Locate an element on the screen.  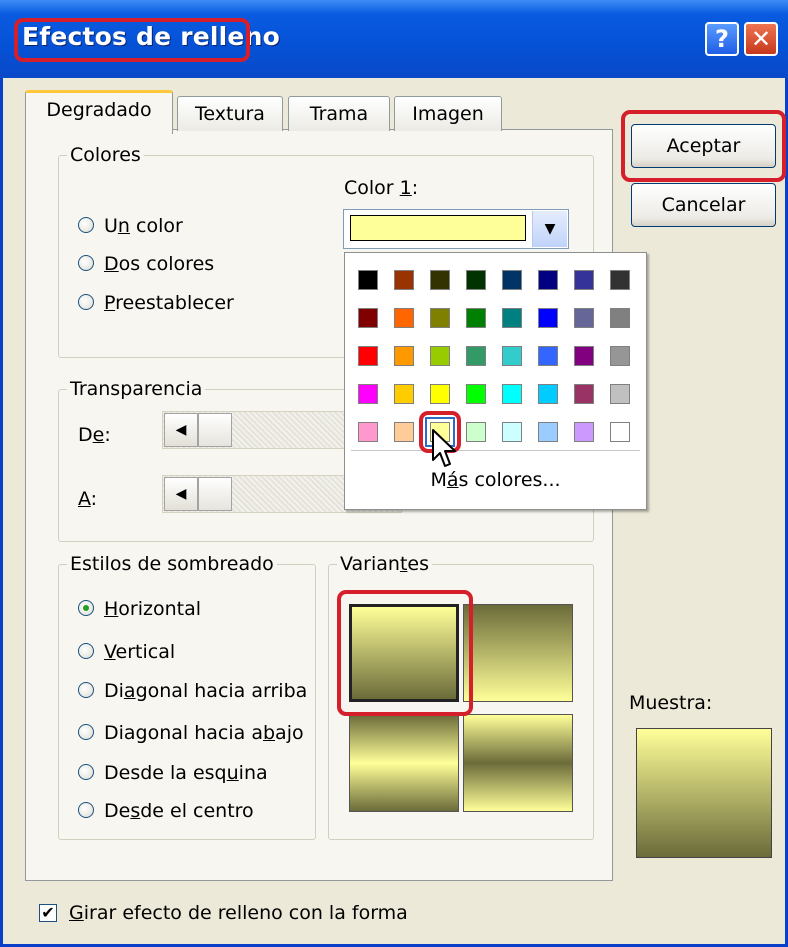
help-button: ? is located at coordinates (722, 39).